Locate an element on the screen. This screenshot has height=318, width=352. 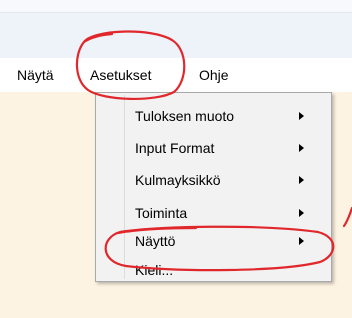
menu-item-label: Kulmayksikkö is located at coordinates (178, 180).